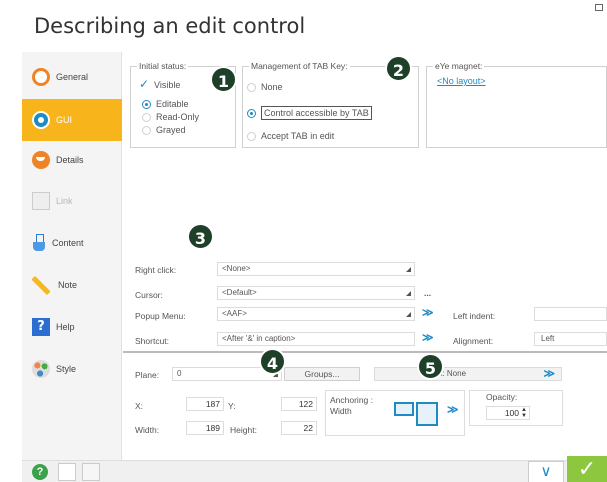 The image size is (607, 482). Describe the element at coordinates (473, 341) in the screenshot. I see `alignment-label: Alignment:` at that location.